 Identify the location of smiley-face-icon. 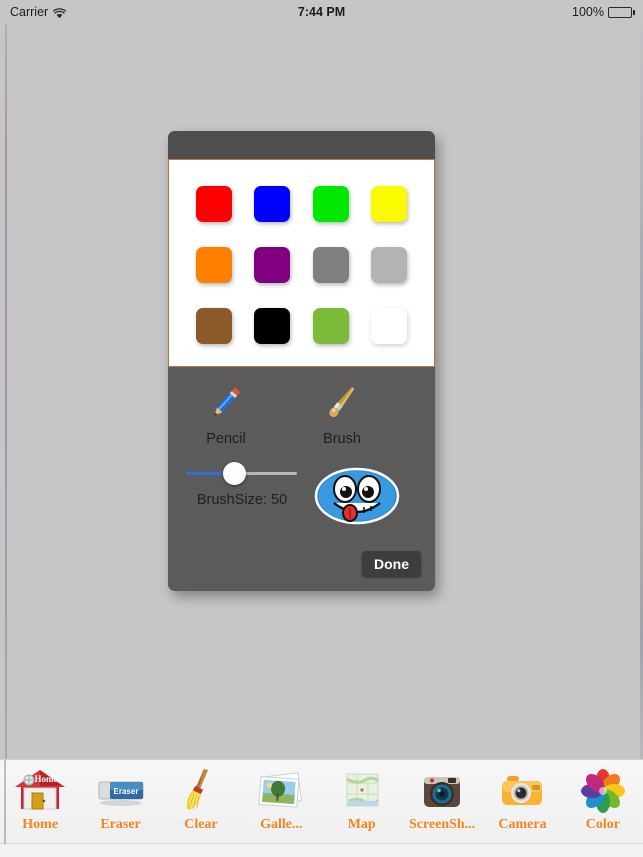
(357, 496).